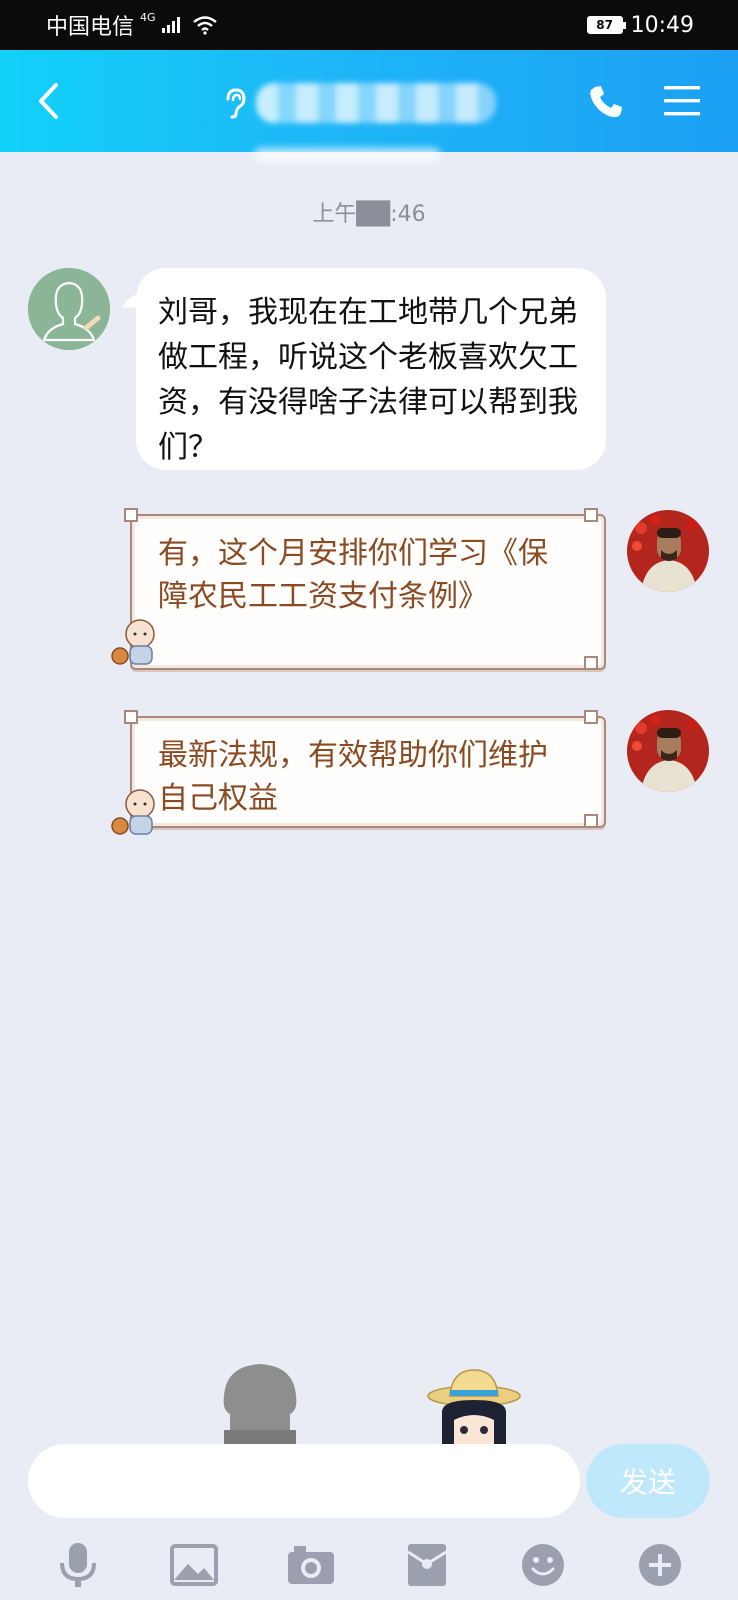 The height and width of the screenshot is (1600, 738). I want to click on image-icon, so click(194, 1565).